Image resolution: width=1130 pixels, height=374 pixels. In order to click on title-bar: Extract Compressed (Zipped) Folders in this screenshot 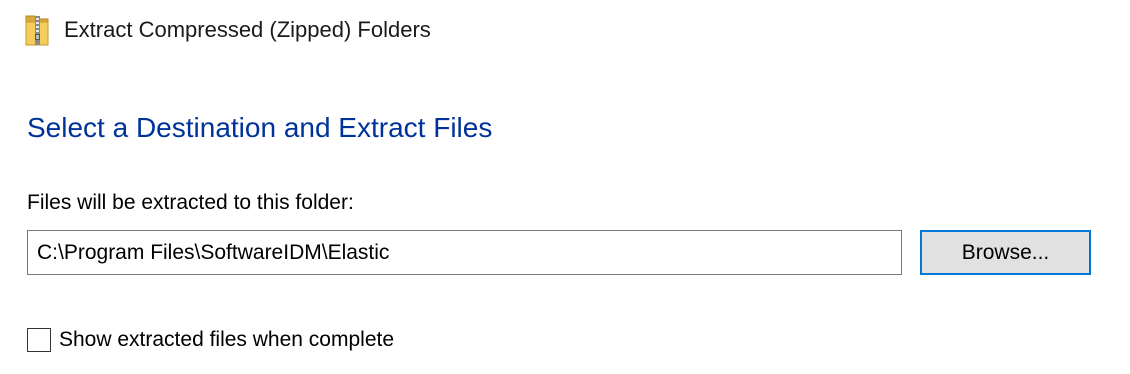, I will do `click(227, 30)`.